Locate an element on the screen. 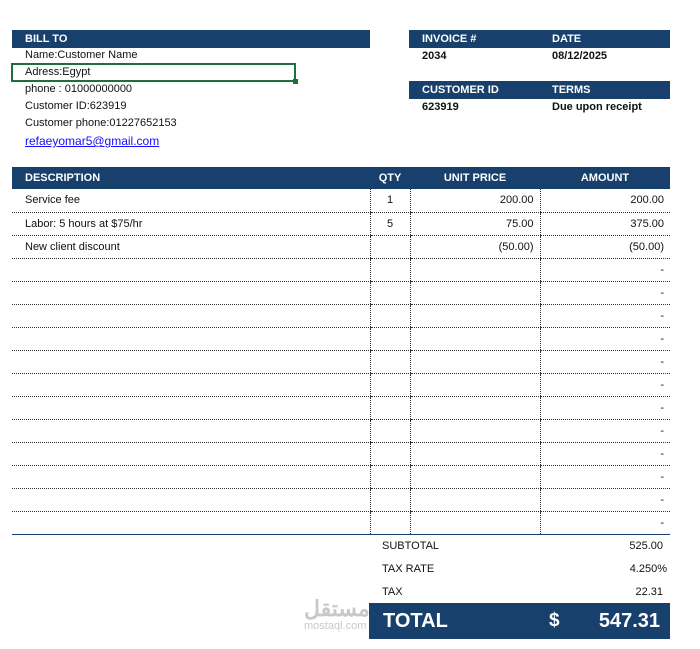 This screenshot has width=700, height=649. subtotal-label: SUBTOTAL is located at coordinates (411, 546).